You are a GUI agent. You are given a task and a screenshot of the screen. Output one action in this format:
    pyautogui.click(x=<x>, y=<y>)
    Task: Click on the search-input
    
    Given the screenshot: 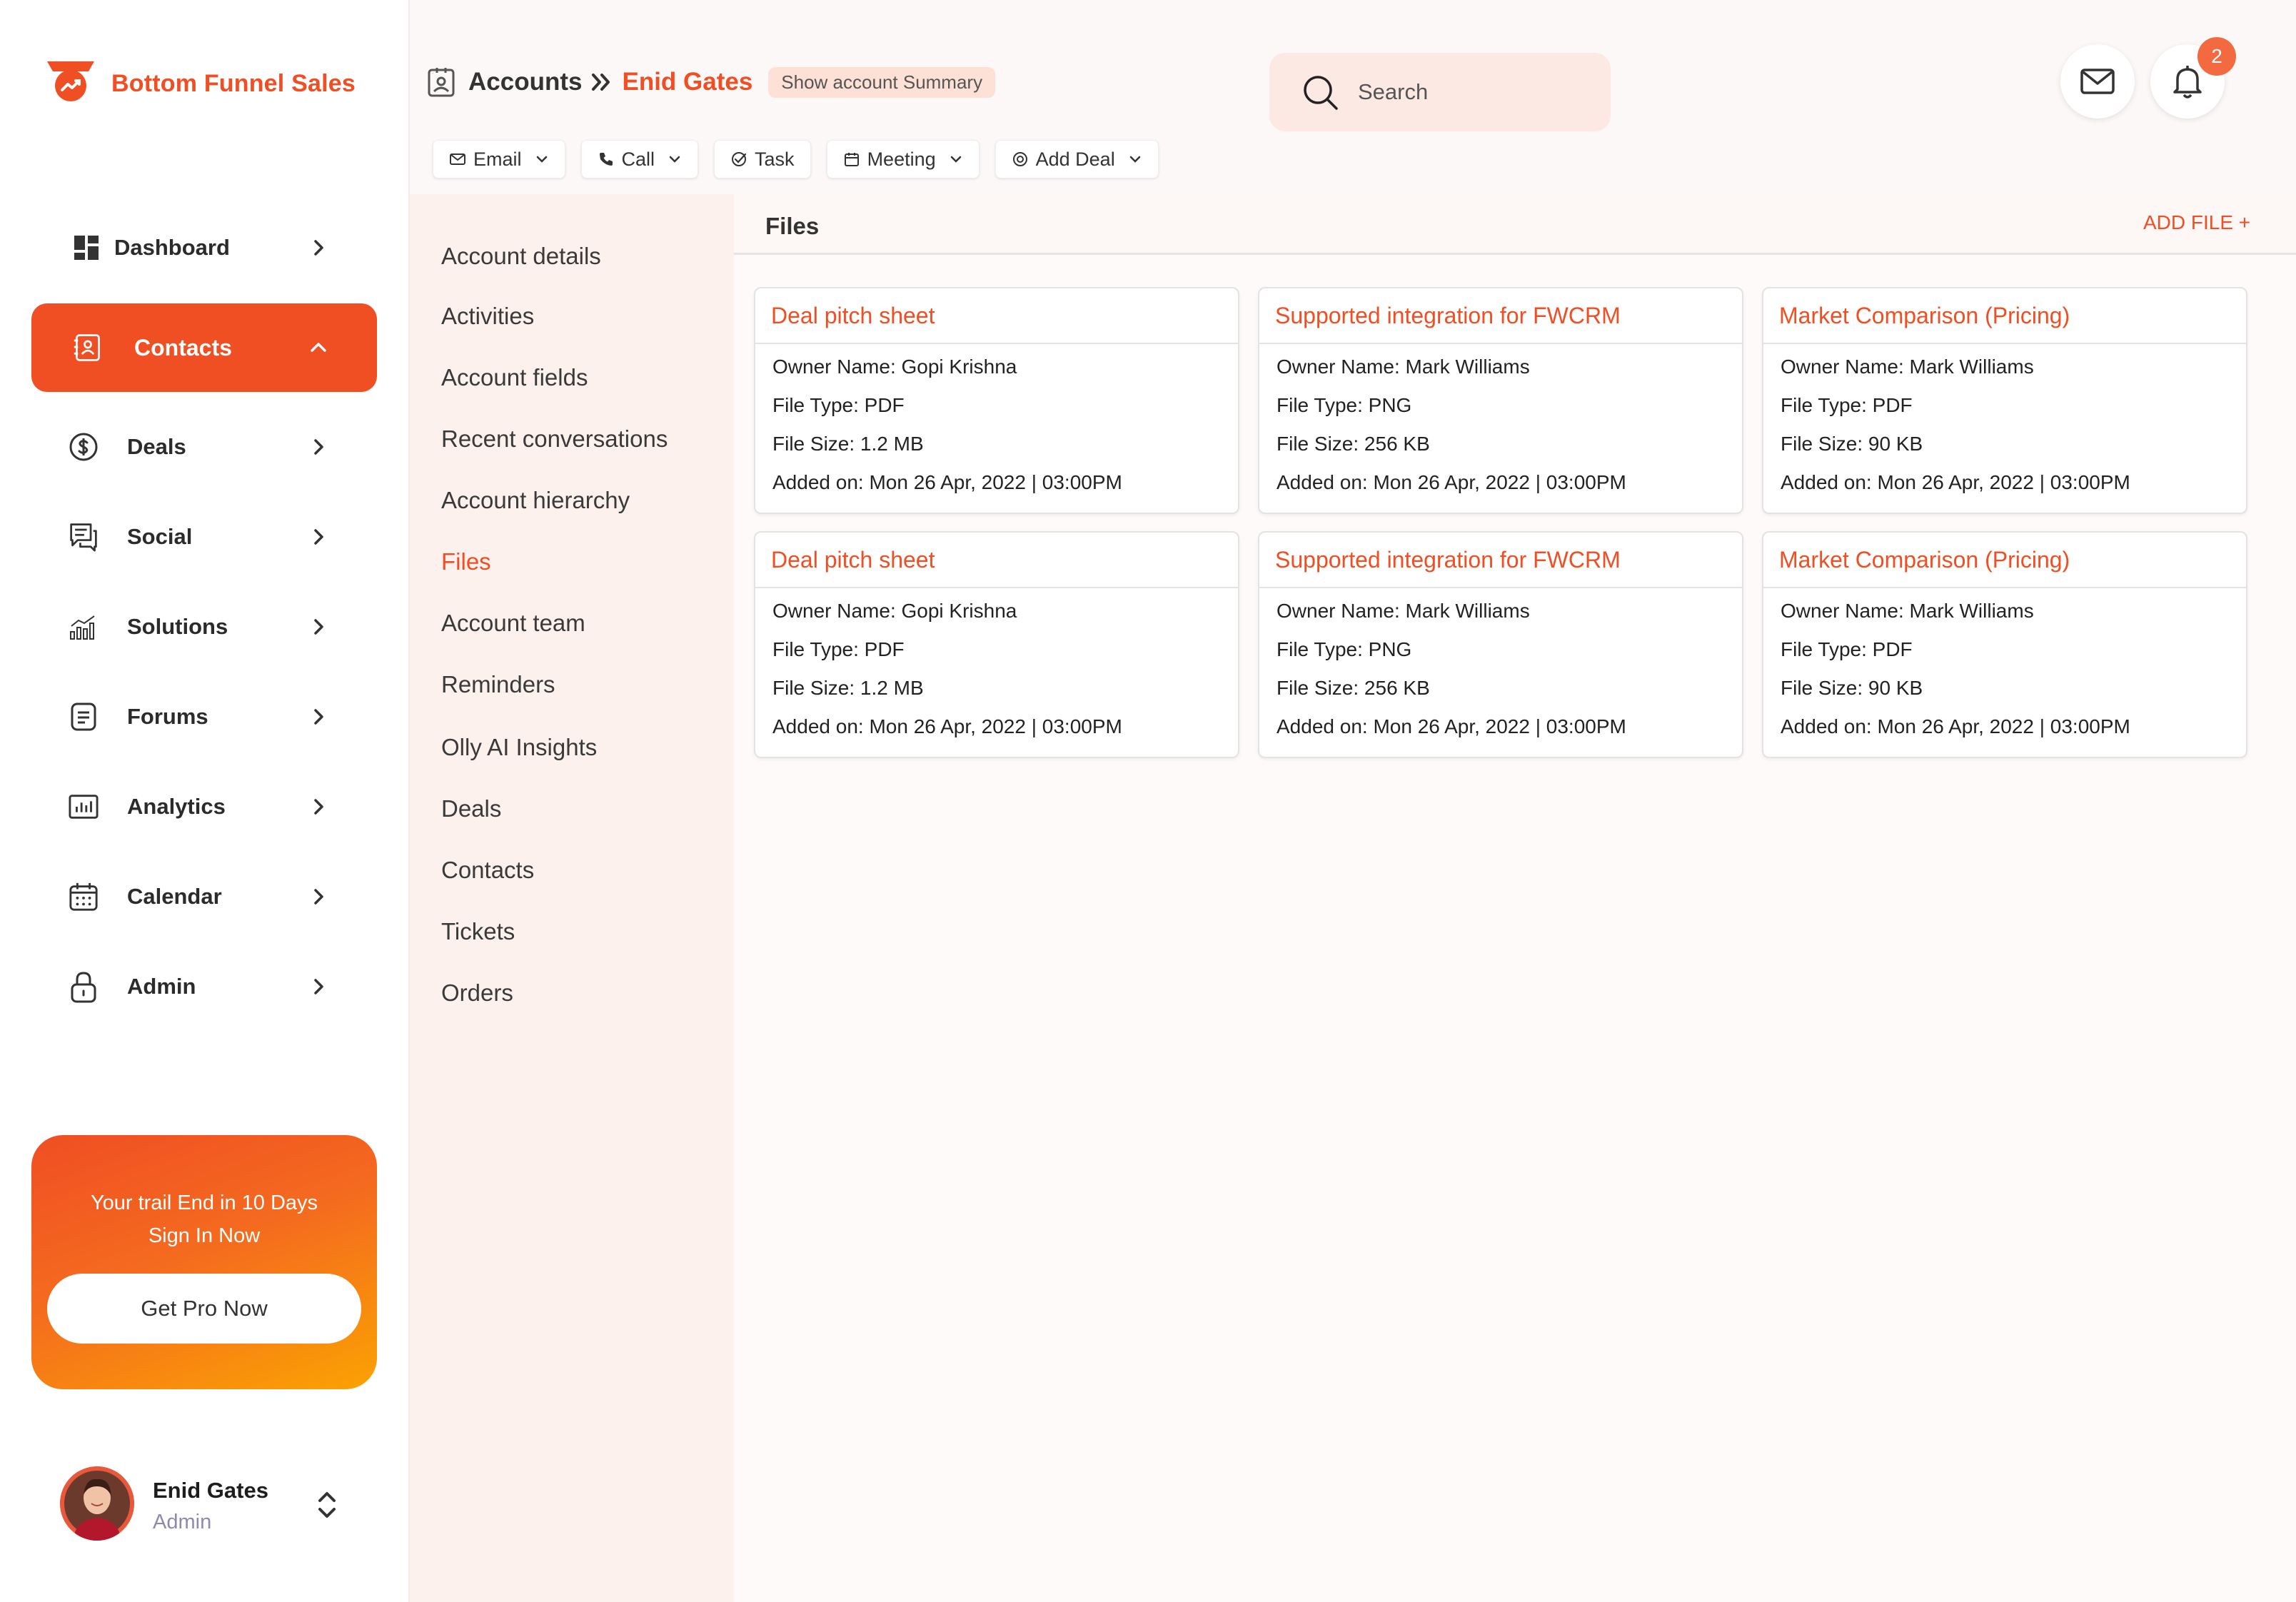 What is the action you would take?
    pyautogui.click(x=1472, y=92)
    